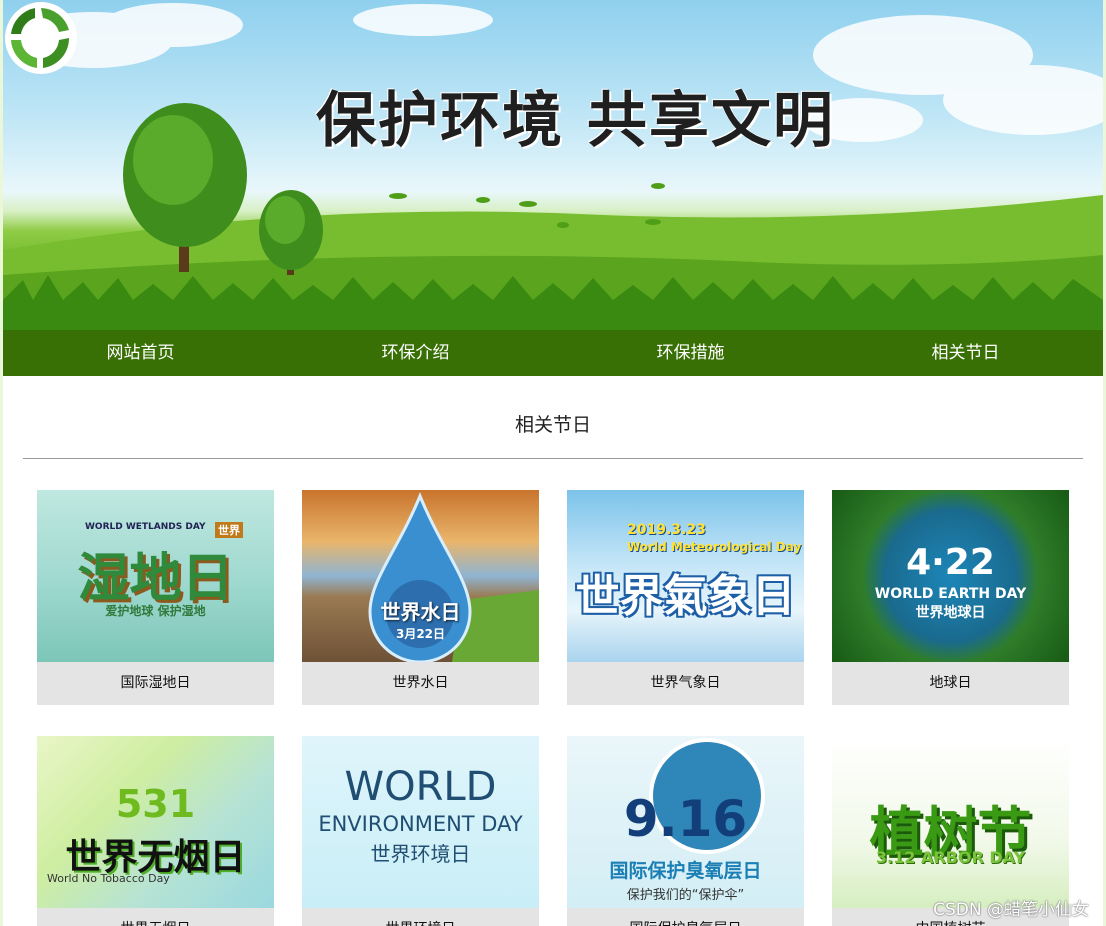 Image resolution: width=1106 pixels, height=926 pixels. Describe the element at coordinates (1011, 910) in the screenshot. I see `watermark: CSDN @蜡笔小仙女` at that location.